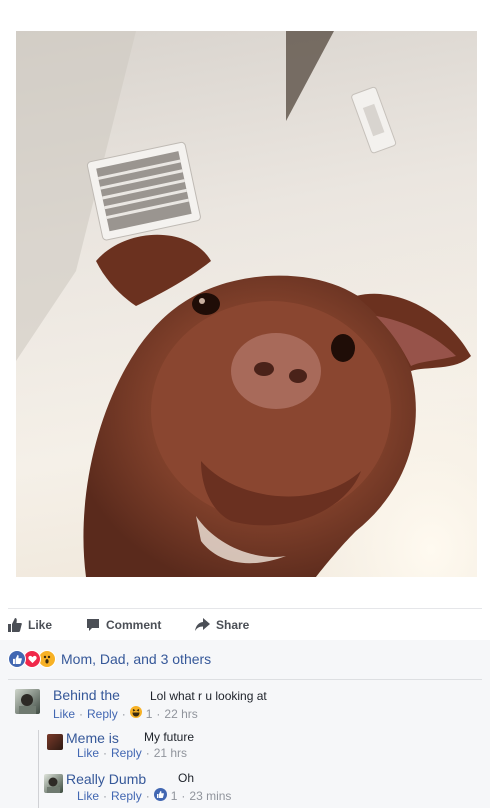 The height and width of the screenshot is (808, 490). What do you see at coordinates (102, 714) in the screenshot?
I see `comment-reply-link: Reply` at bounding box center [102, 714].